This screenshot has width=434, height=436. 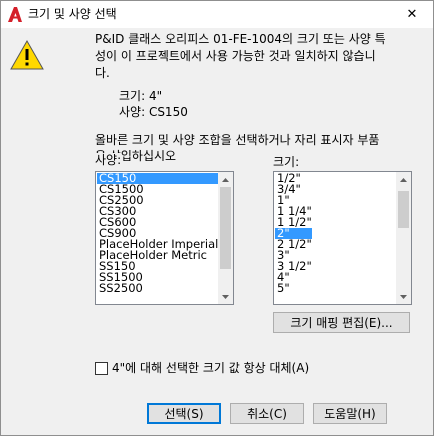 I want to click on help-button: 도움말(H), so click(x=350, y=413).